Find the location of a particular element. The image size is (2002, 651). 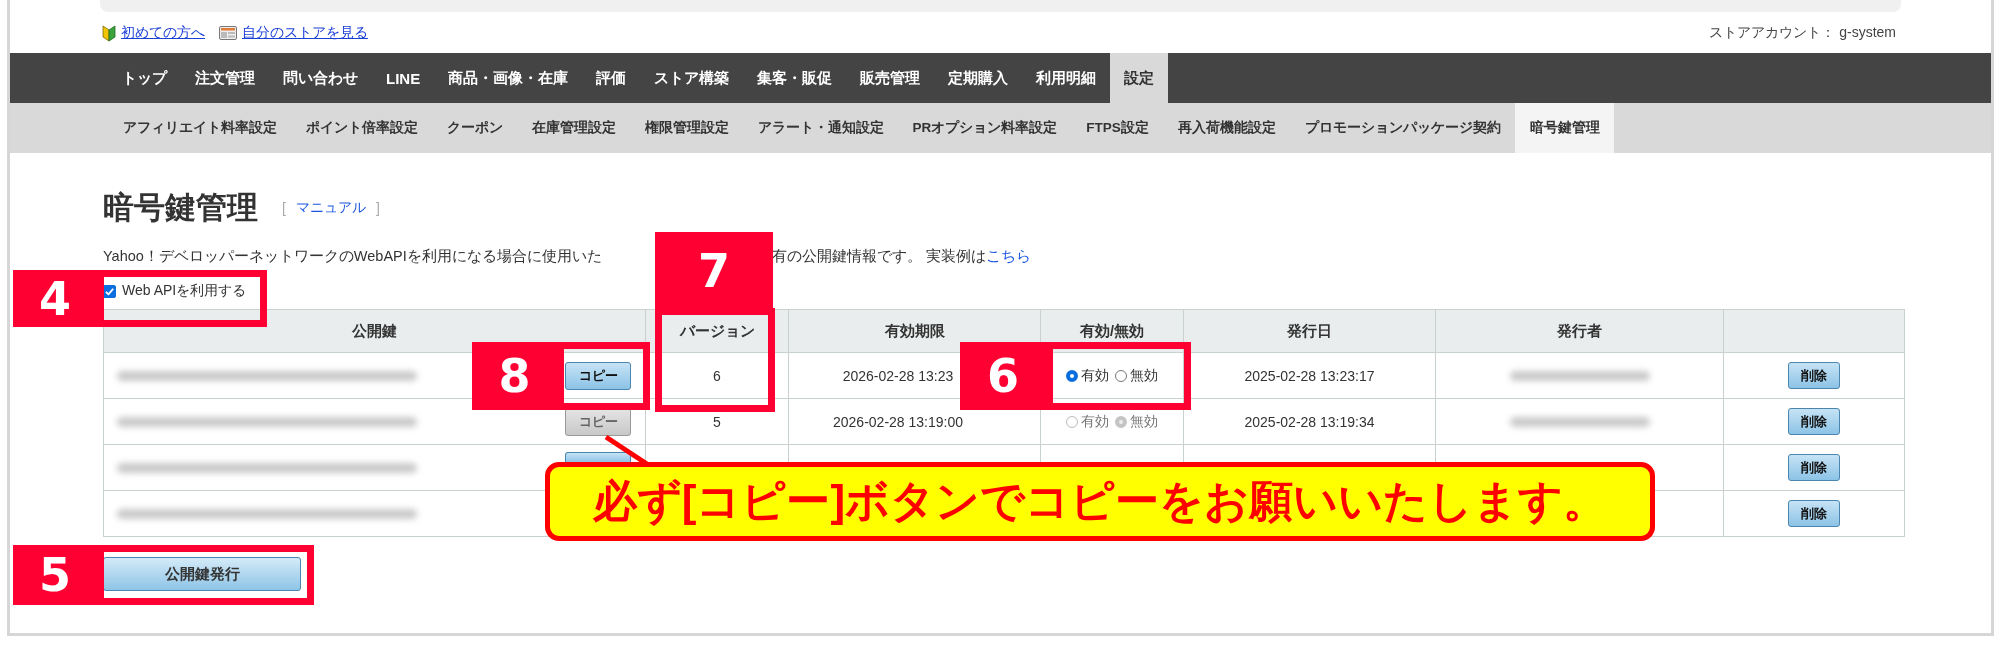

table-cell: 5 is located at coordinates (717, 421).